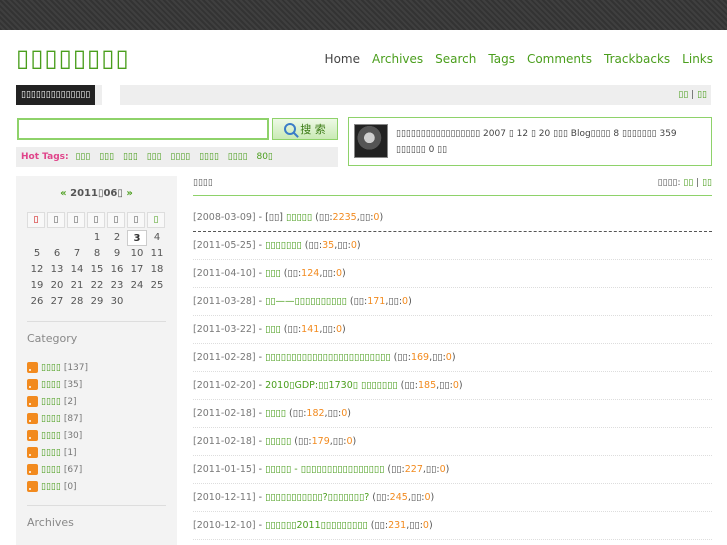 The image size is (727, 545). Describe the element at coordinates (96, 193) in the screenshot. I see `calendar-month: 2011▯06▯` at that location.